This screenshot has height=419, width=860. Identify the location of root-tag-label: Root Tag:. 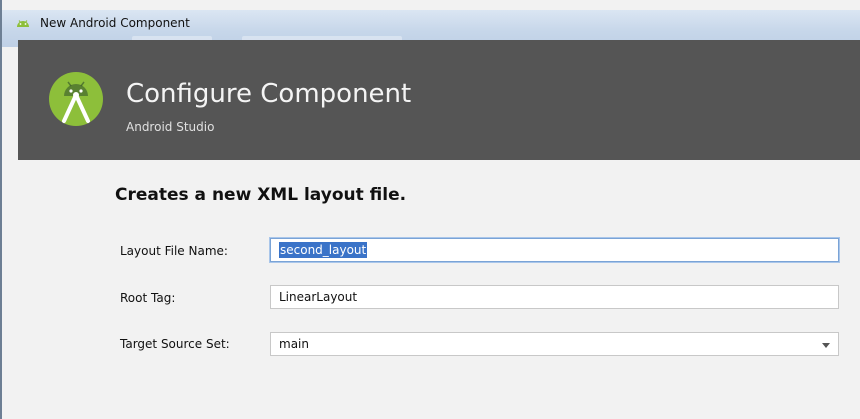
(148, 298).